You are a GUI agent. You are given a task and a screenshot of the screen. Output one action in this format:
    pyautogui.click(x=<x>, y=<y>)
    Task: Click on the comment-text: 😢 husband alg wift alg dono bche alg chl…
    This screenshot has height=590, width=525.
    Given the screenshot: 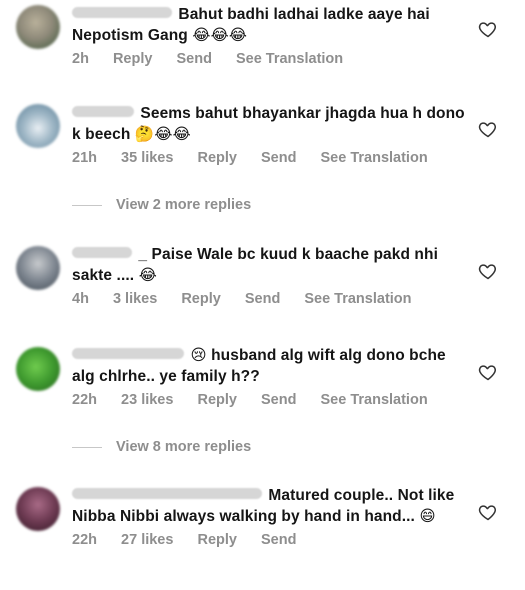 What is the action you would take?
    pyautogui.click(x=269, y=366)
    